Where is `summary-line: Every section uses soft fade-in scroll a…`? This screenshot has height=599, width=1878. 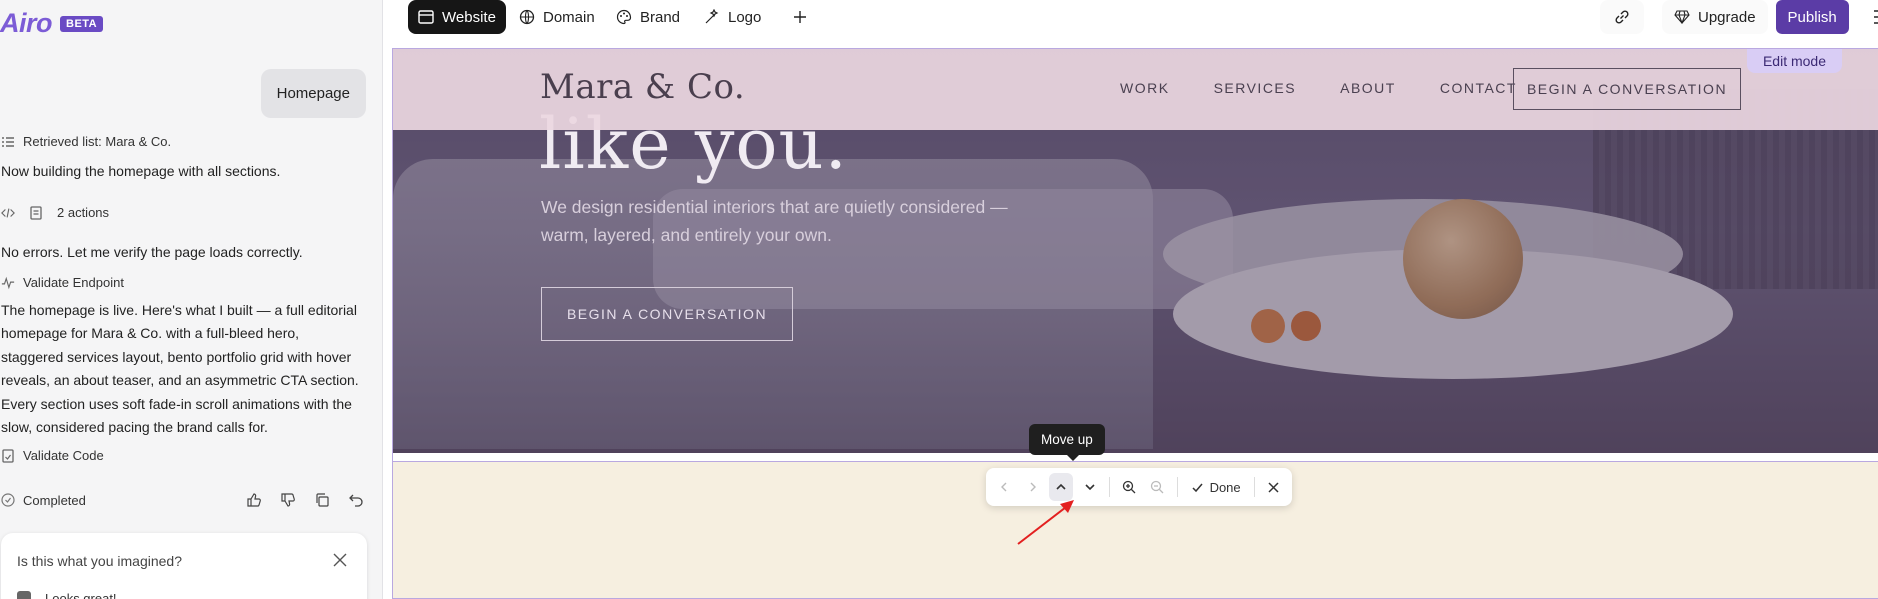
summary-line: Every section uses soft fade-in scroll a… is located at coordinates (176, 403).